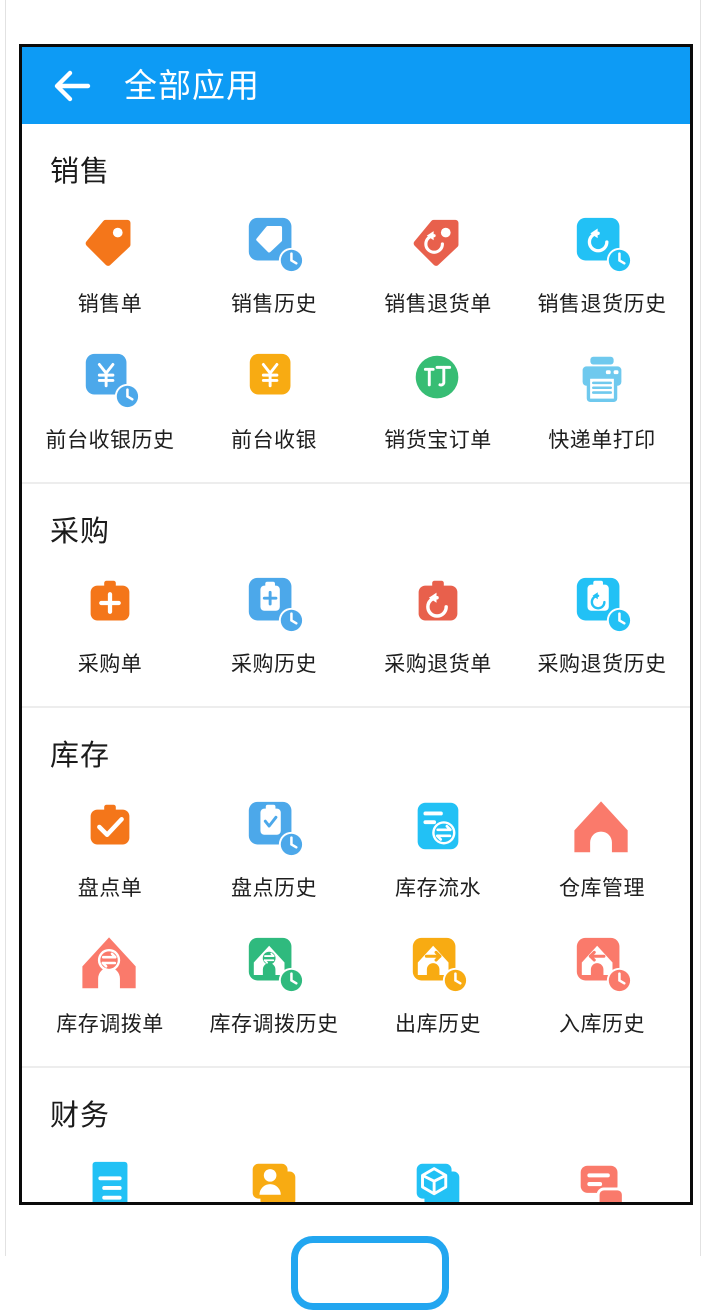  I want to click on app-item-label: 库存调拨单, so click(110, 1024).